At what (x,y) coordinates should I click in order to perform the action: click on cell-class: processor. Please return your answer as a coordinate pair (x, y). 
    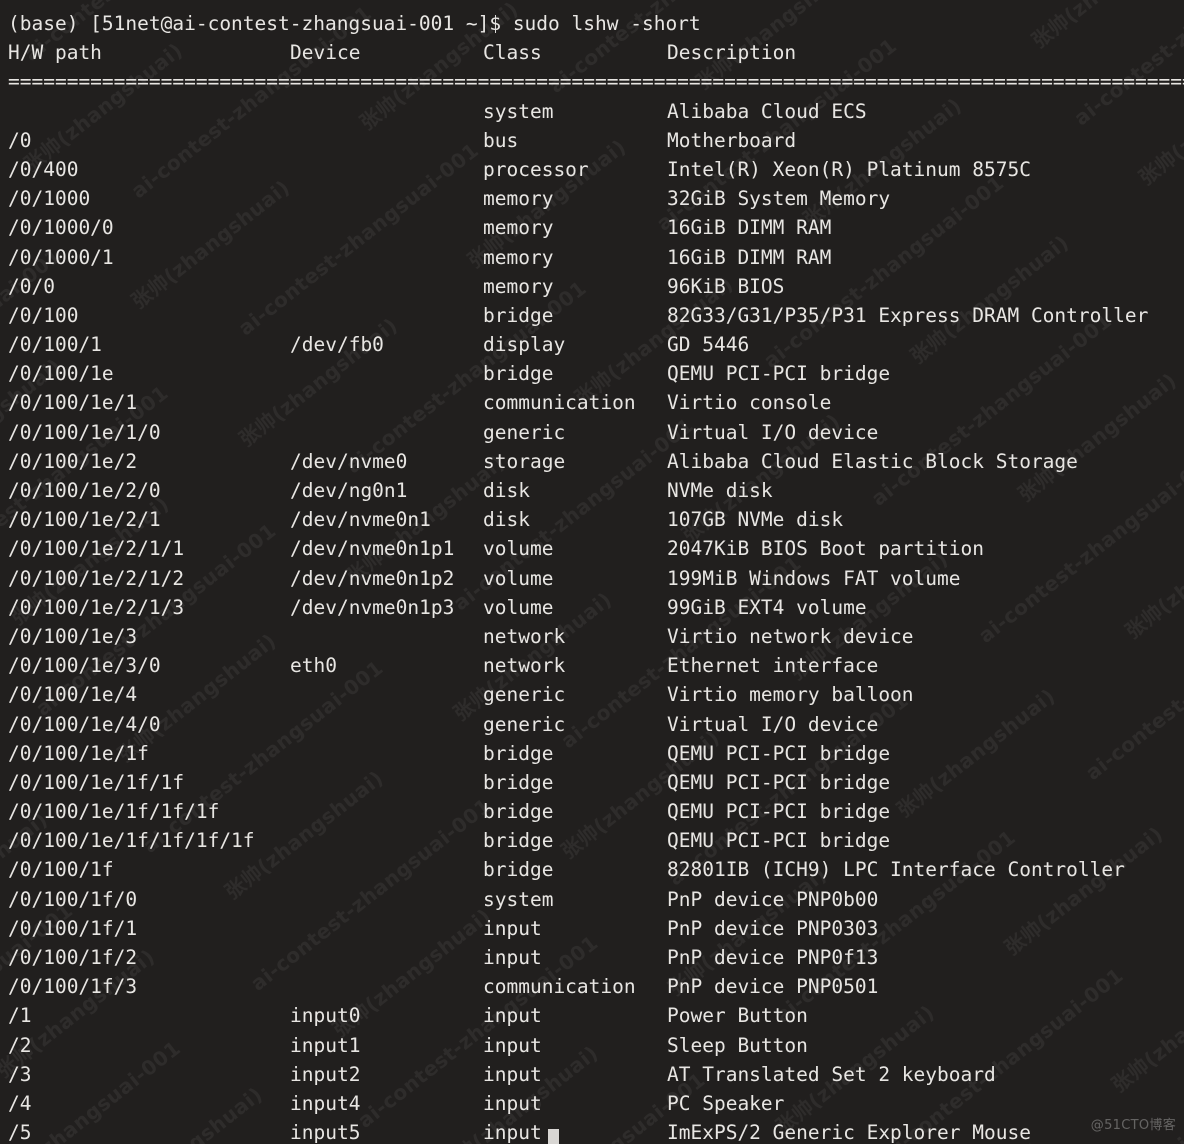
    Looking at the image, I should click on (536, 169).